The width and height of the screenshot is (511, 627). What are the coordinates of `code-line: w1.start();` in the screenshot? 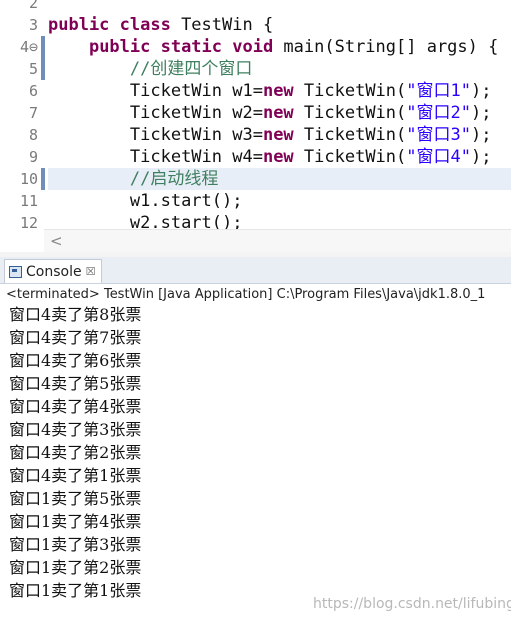 It's located at (279, 201).